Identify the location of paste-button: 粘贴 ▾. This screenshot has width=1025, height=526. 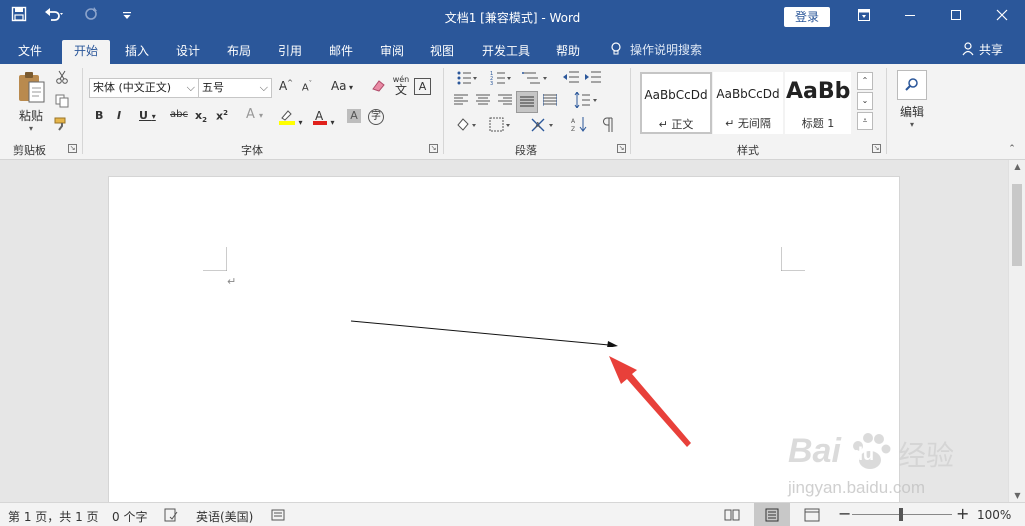
(31, 103).